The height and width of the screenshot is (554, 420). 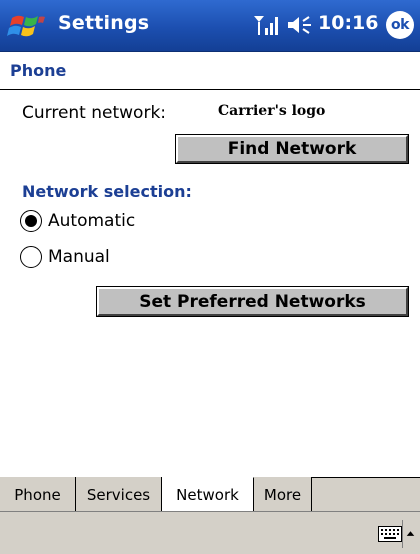 I want to click on radio-dot, so click(x=31, y=221).